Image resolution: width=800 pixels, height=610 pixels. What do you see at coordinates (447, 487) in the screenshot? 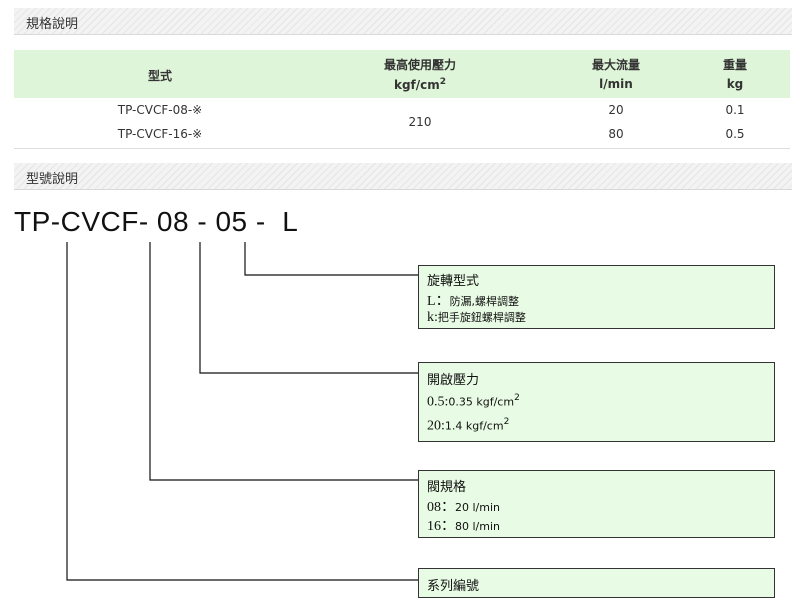
I see `valve-size-title: 閥規格` at bounding box center [447, 487].